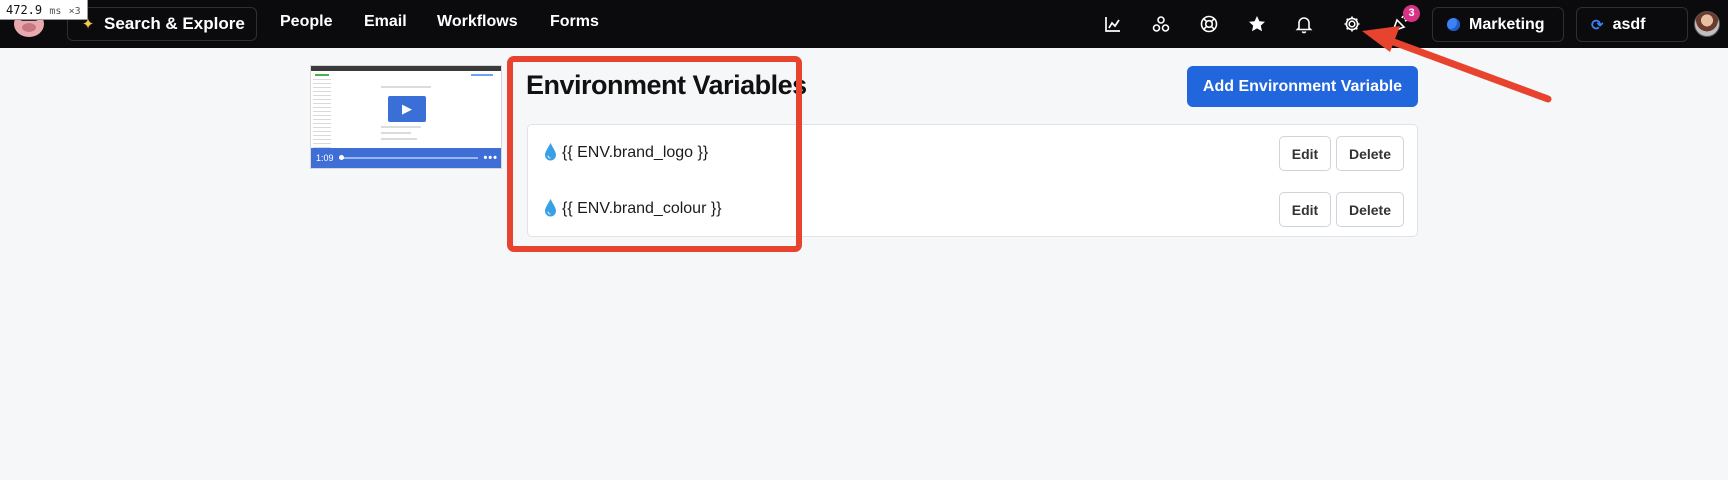 Image resolution: width=1728 pixels, height=480 pixels. I want to click on sync-icon: ⟳, so click(1597, 25).